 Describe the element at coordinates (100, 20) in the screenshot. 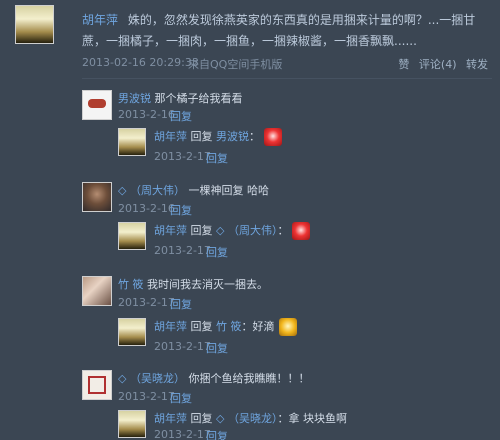

I see `post-author: 胡年萍` at that location.